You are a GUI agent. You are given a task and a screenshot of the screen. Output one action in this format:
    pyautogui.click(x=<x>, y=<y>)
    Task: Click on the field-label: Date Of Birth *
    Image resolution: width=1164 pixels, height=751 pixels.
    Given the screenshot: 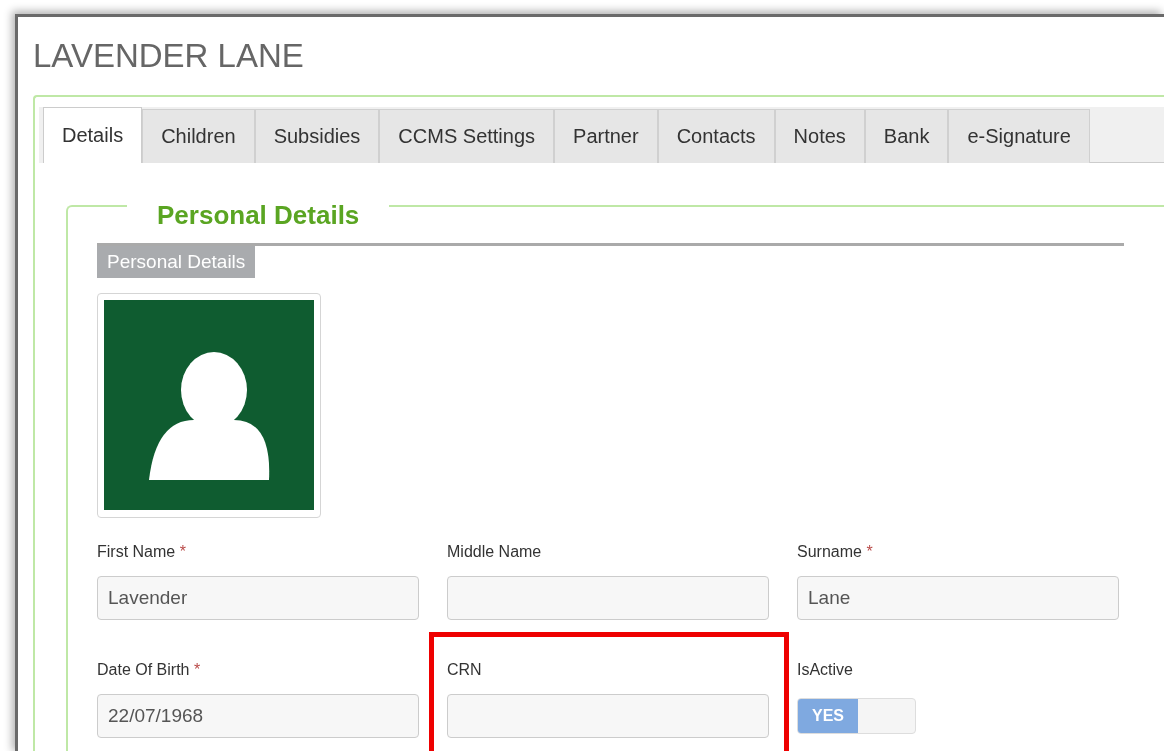 What is the action you would take?
    pyautogui.click(x=149, y=670)
    